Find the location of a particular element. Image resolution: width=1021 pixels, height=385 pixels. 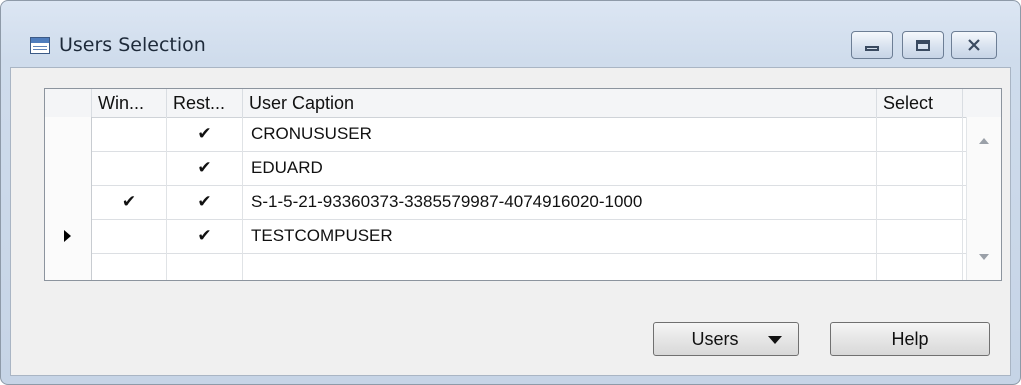

table-row: ✔ TESTCOMPUSER is located at coordinates (523, 236).